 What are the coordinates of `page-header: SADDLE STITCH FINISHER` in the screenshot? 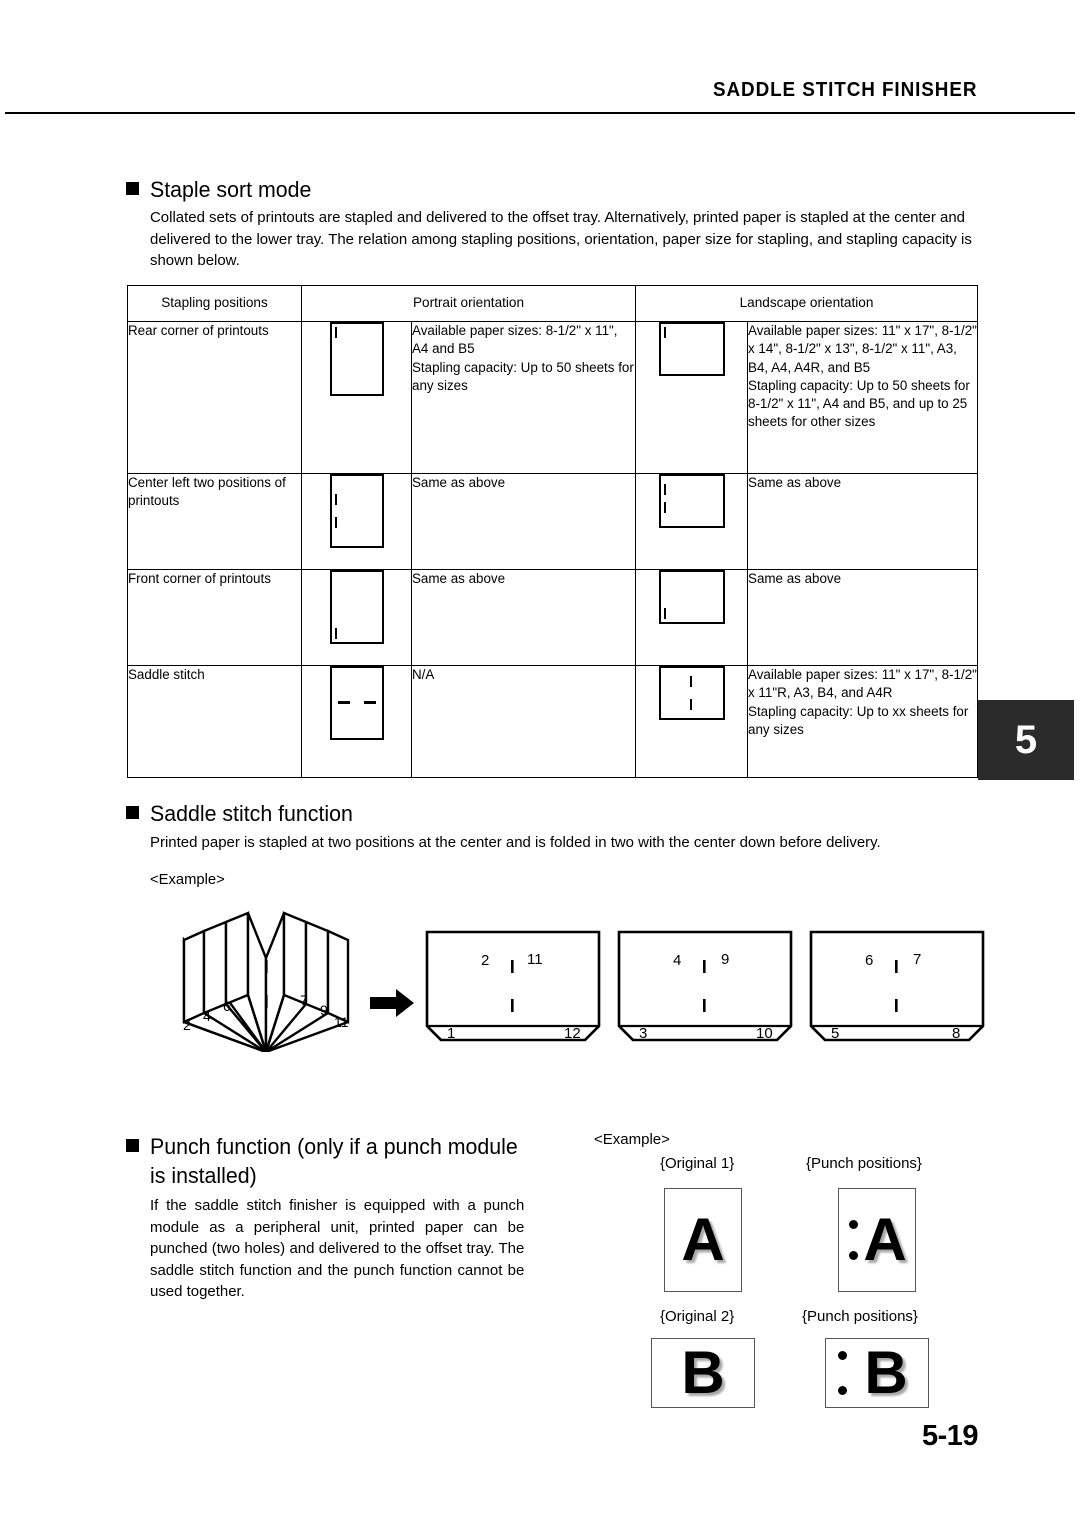 It's located at (540, 100).